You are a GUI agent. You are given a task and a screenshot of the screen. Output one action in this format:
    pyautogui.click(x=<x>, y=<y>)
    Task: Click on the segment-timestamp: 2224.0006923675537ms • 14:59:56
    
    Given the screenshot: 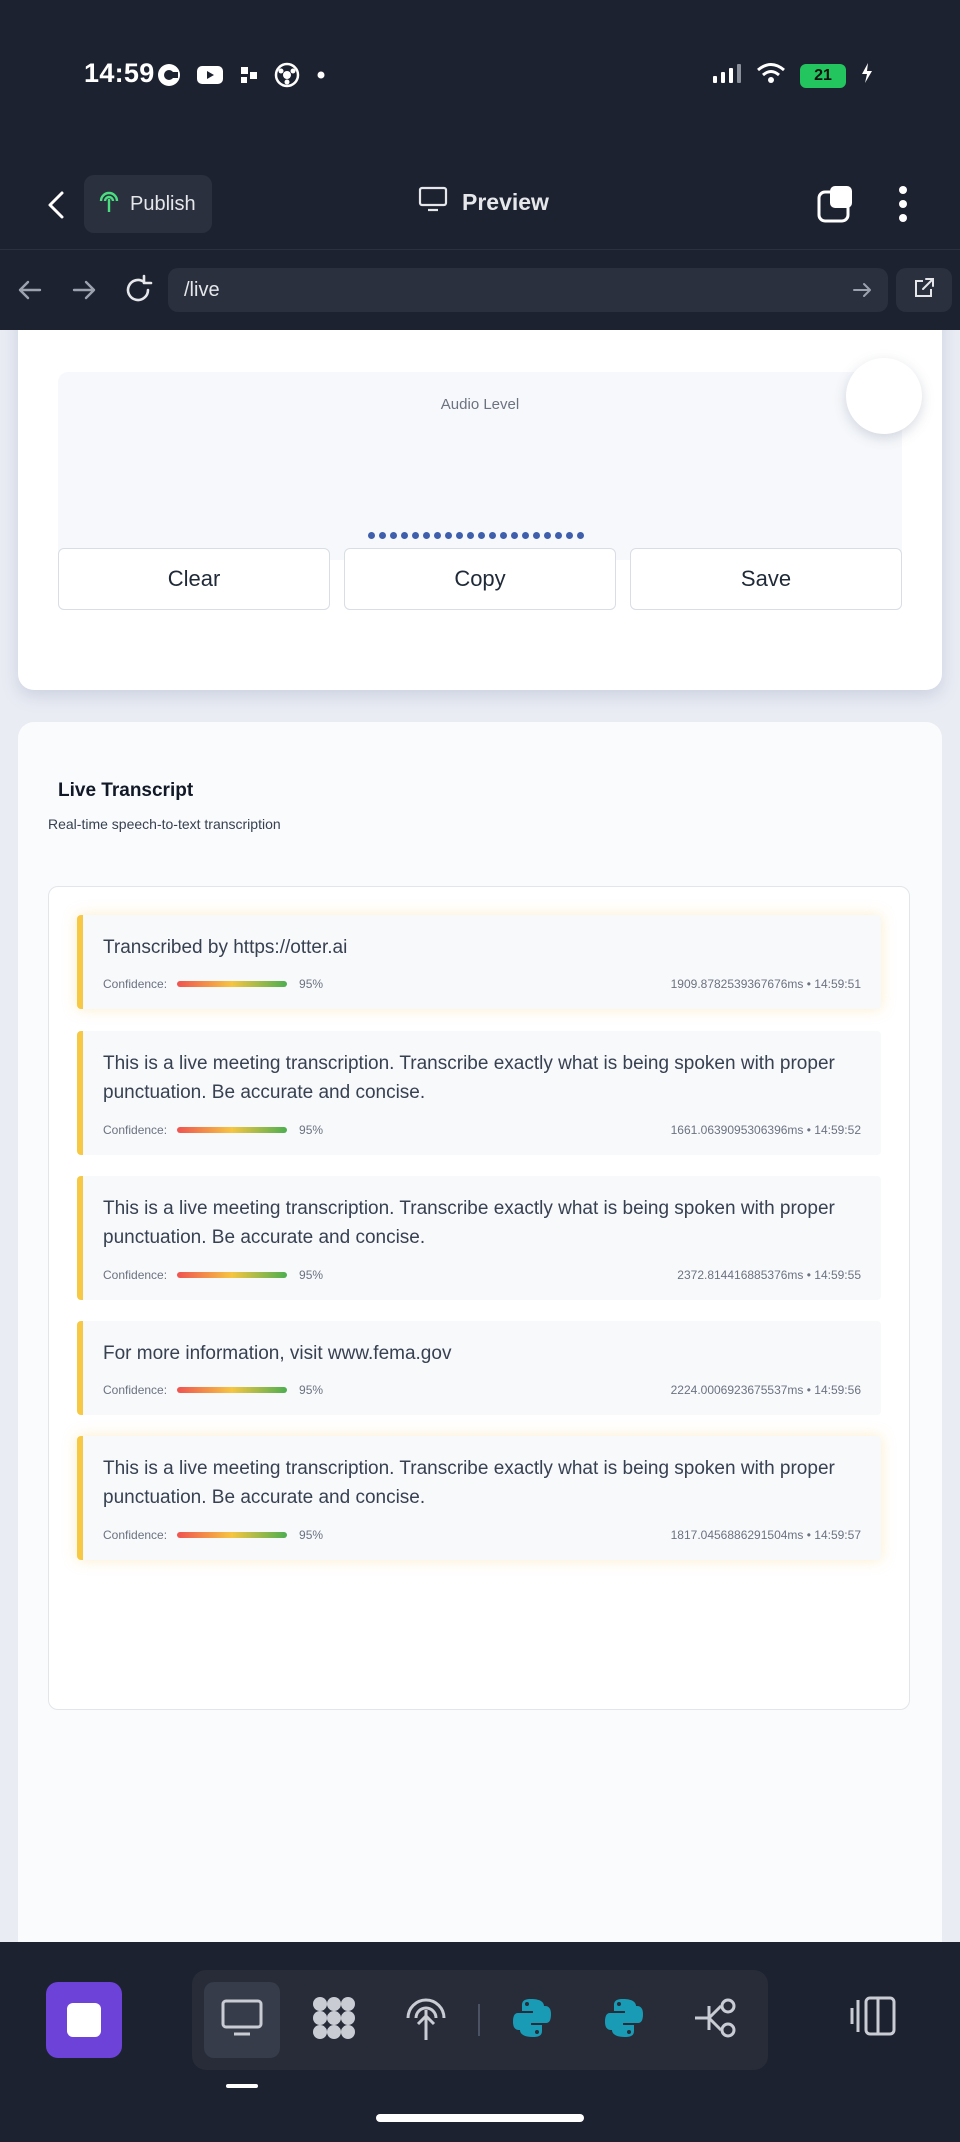 What is the action you would take?
    pyautogui.click(x=765, y=1390)
    